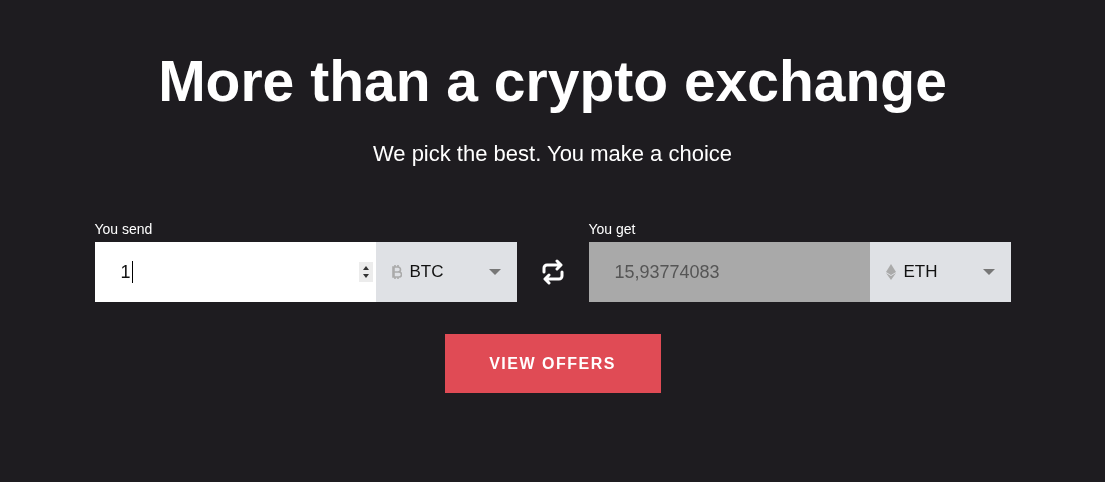 The height and width of the screenshot is (482, 1105). Describe the element at coordinates (446, 272) in the screenshot. I see `currency-select: BTC` at that location.